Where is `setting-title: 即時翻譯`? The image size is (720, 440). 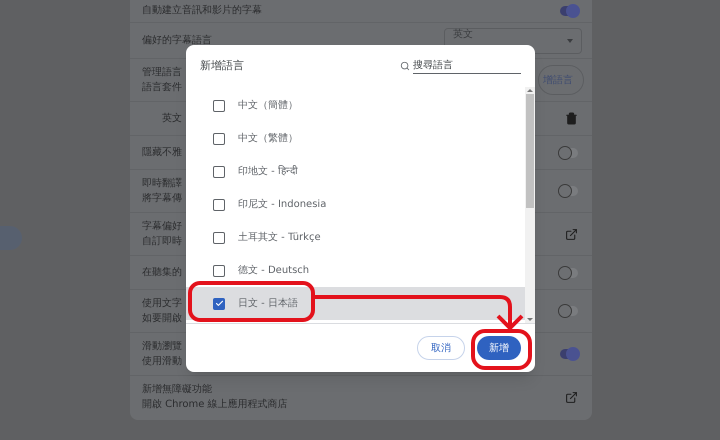 setting-title: 即時翻譯 is located at coordinates (162, 184).